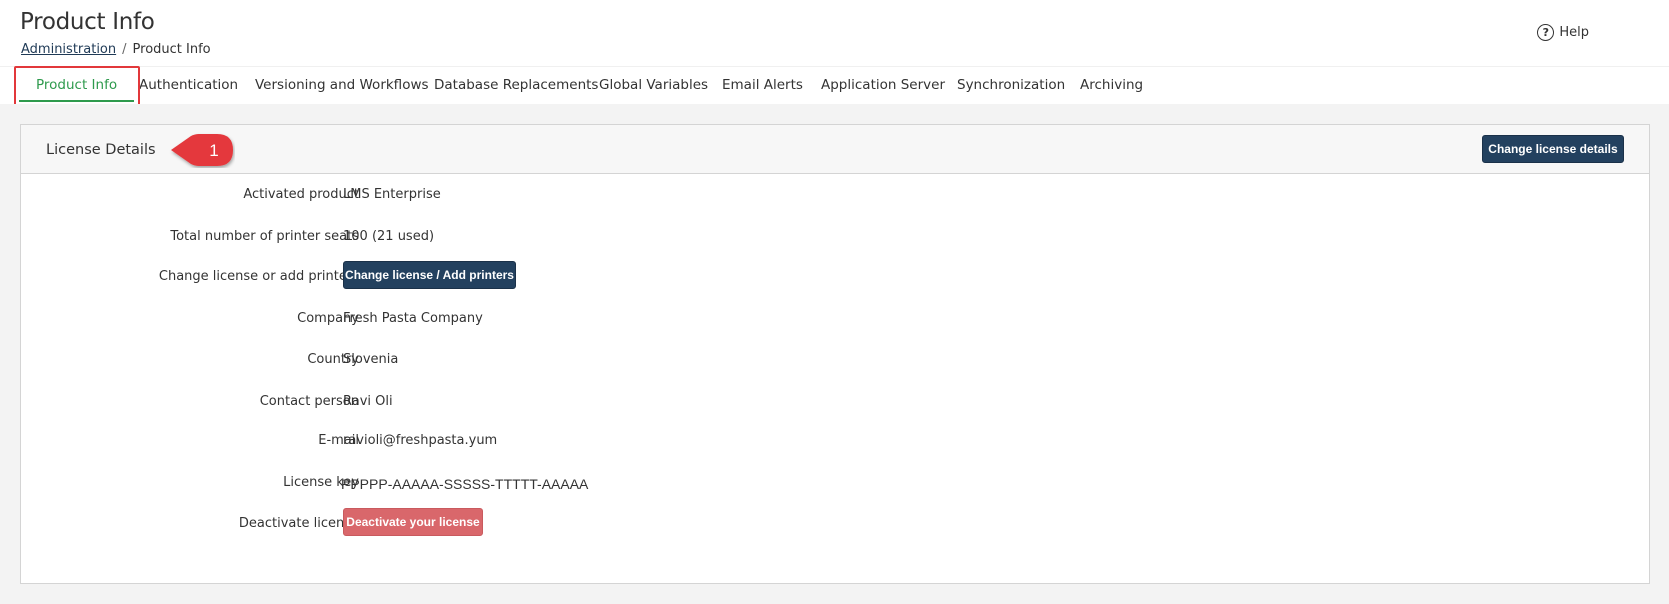 The width and height of the screenshot is (1669, 604). I want to click on tab-authentication: Authentication, so click(188, 86).